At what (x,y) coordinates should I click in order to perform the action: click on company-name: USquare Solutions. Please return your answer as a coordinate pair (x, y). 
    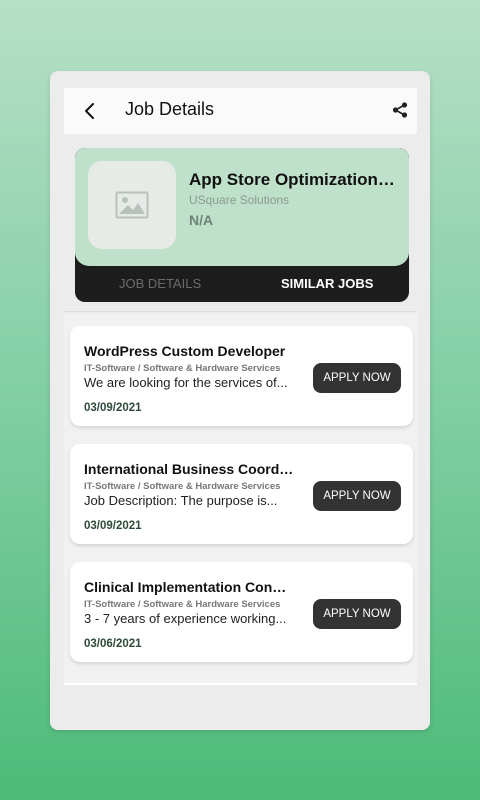
    Looking at the image, I should click on (239, 200).